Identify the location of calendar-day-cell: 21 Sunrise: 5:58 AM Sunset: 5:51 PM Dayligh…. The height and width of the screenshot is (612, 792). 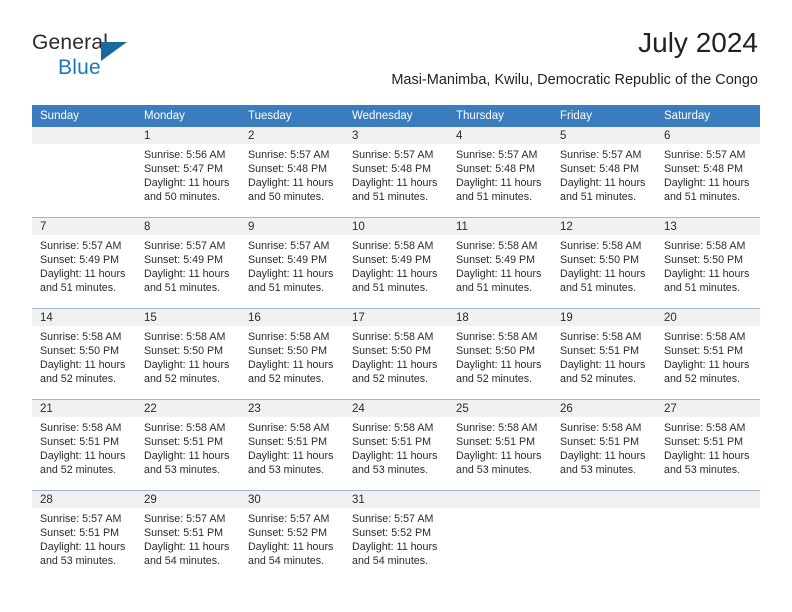
(84, 445).